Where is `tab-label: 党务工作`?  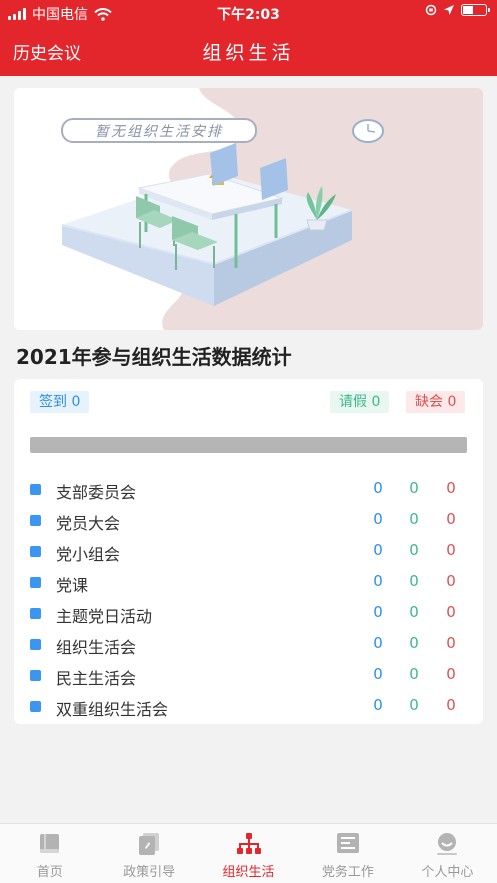 tab-label: 党务工作 is located at coordinates (347, 872).